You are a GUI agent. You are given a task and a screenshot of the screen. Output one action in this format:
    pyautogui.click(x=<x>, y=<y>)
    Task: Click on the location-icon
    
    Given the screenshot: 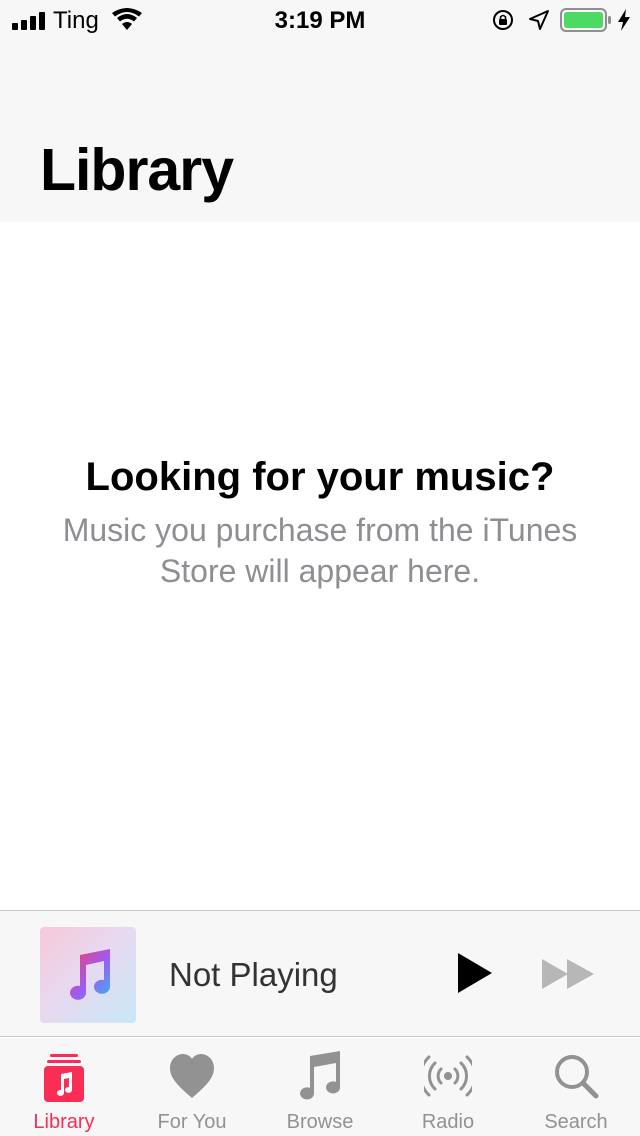 What is the action you would take?
    pyautogui.click(x=539, y=20)
    